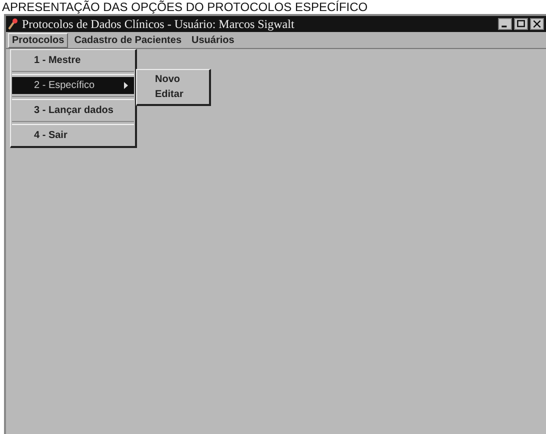  I want to click on maximize-icon, so click(521, 24).